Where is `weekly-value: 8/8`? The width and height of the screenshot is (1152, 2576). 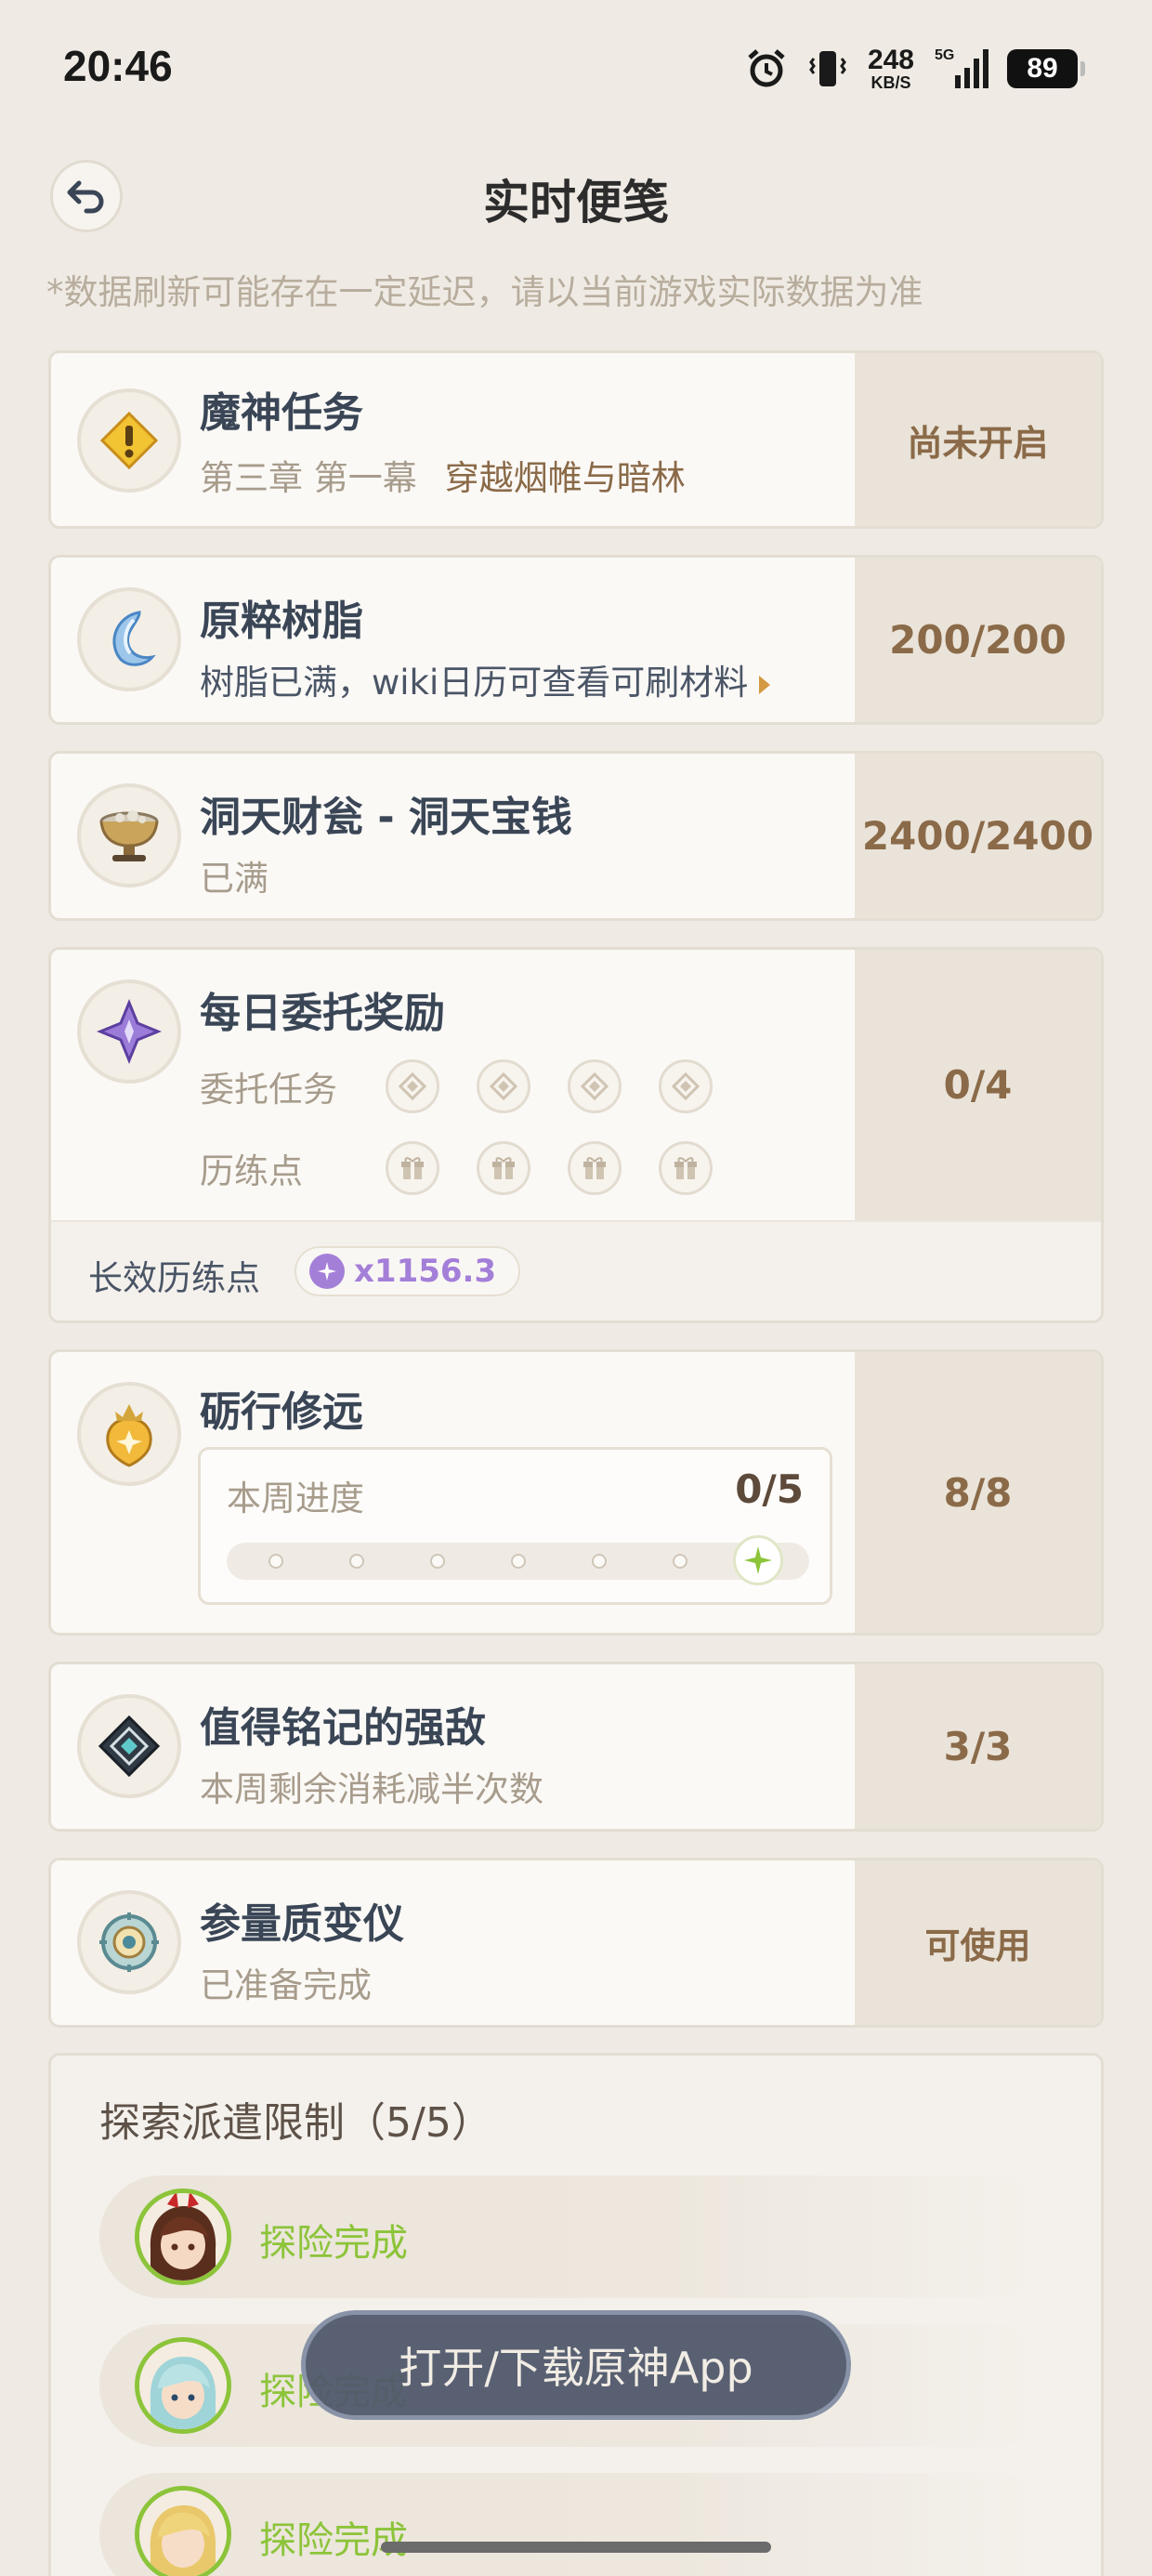 weekly-value: 8/8 is located at coordinates (978, 1492).